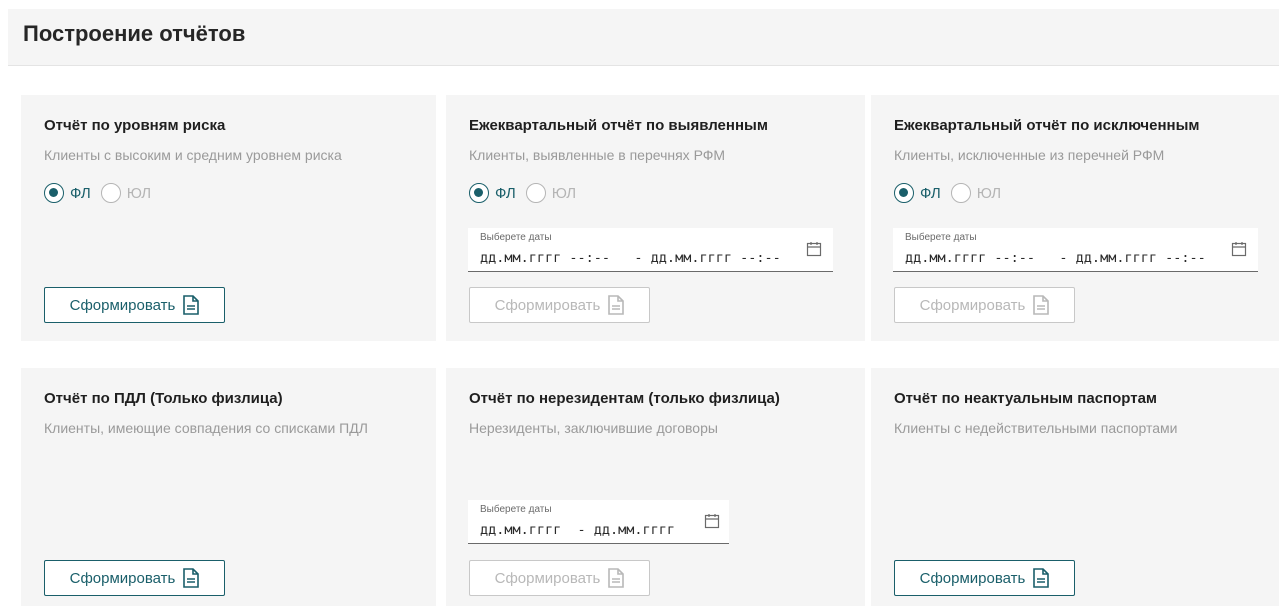 This screenshot has width=1279, height=606. I want to click on card-title: Ежеквартальный отчёт по исключенным, so click(1047, 125).